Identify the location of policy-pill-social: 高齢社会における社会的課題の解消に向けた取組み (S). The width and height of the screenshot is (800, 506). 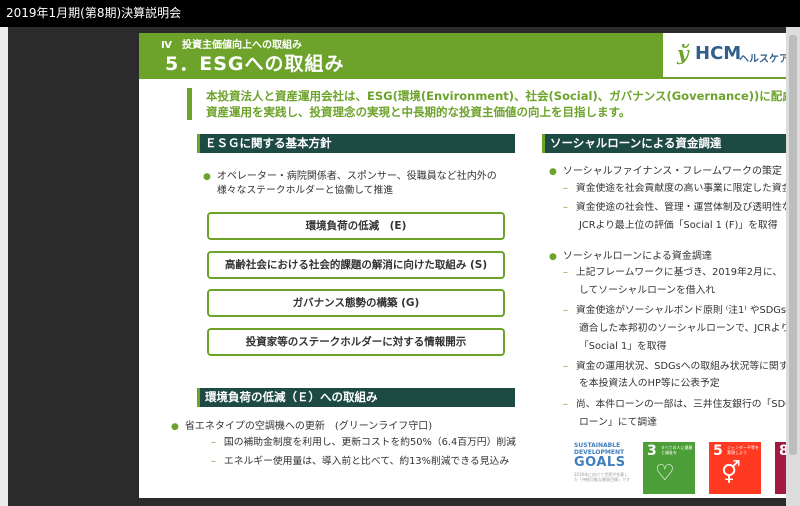
(356, 265).